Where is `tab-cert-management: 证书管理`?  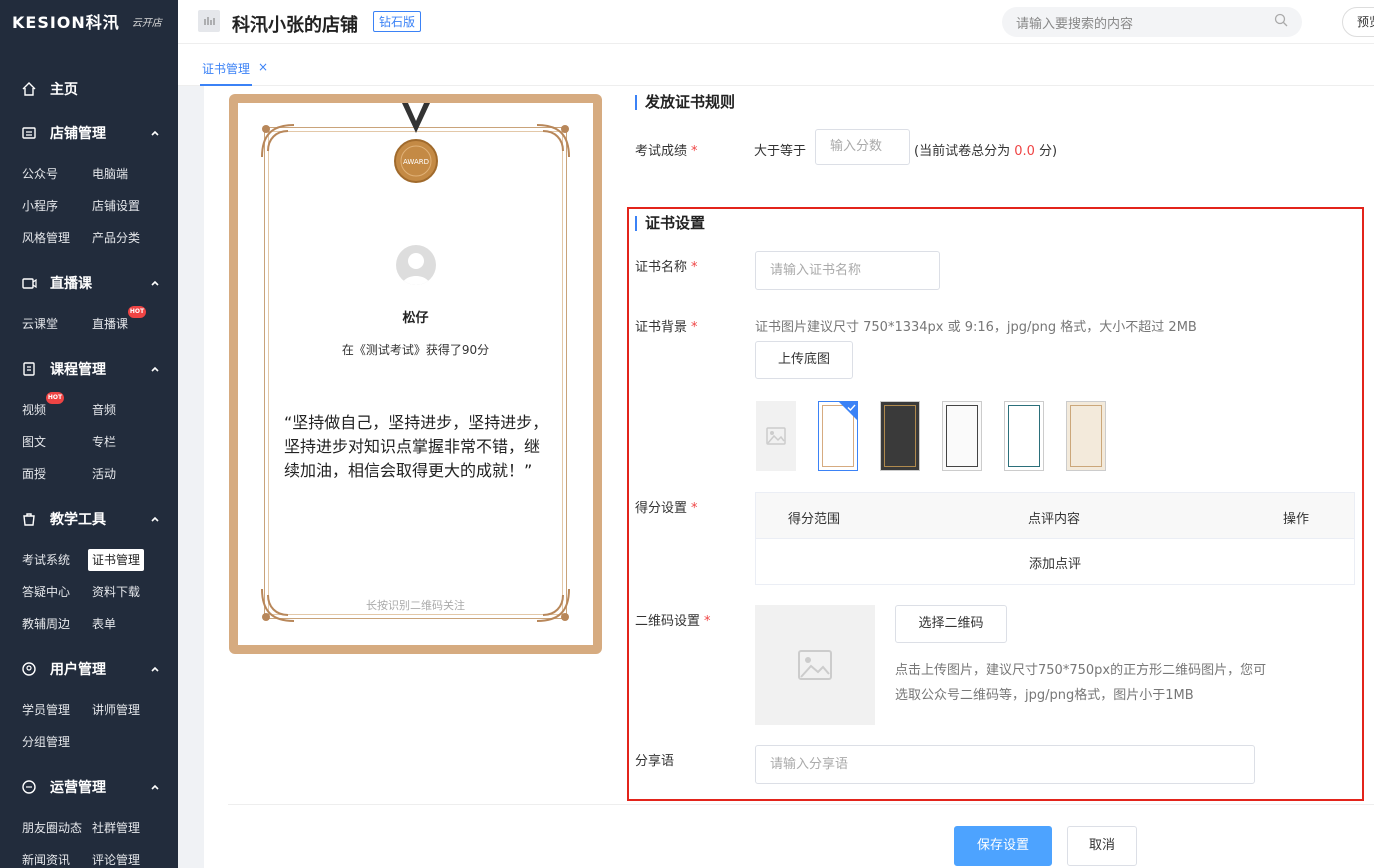
tab-cert-management: 证书管理 is located at coordinates (226, 65).